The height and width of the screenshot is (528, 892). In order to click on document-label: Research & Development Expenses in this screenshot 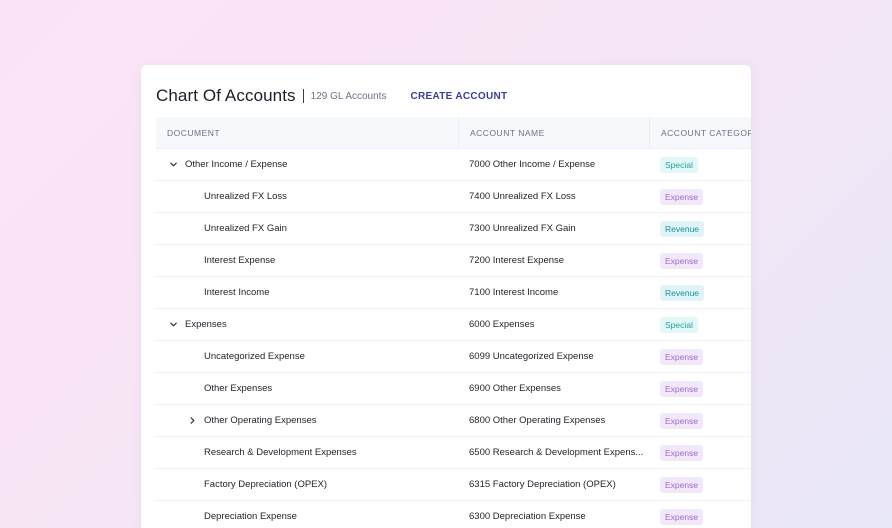, I will do `click(280, 452)`.